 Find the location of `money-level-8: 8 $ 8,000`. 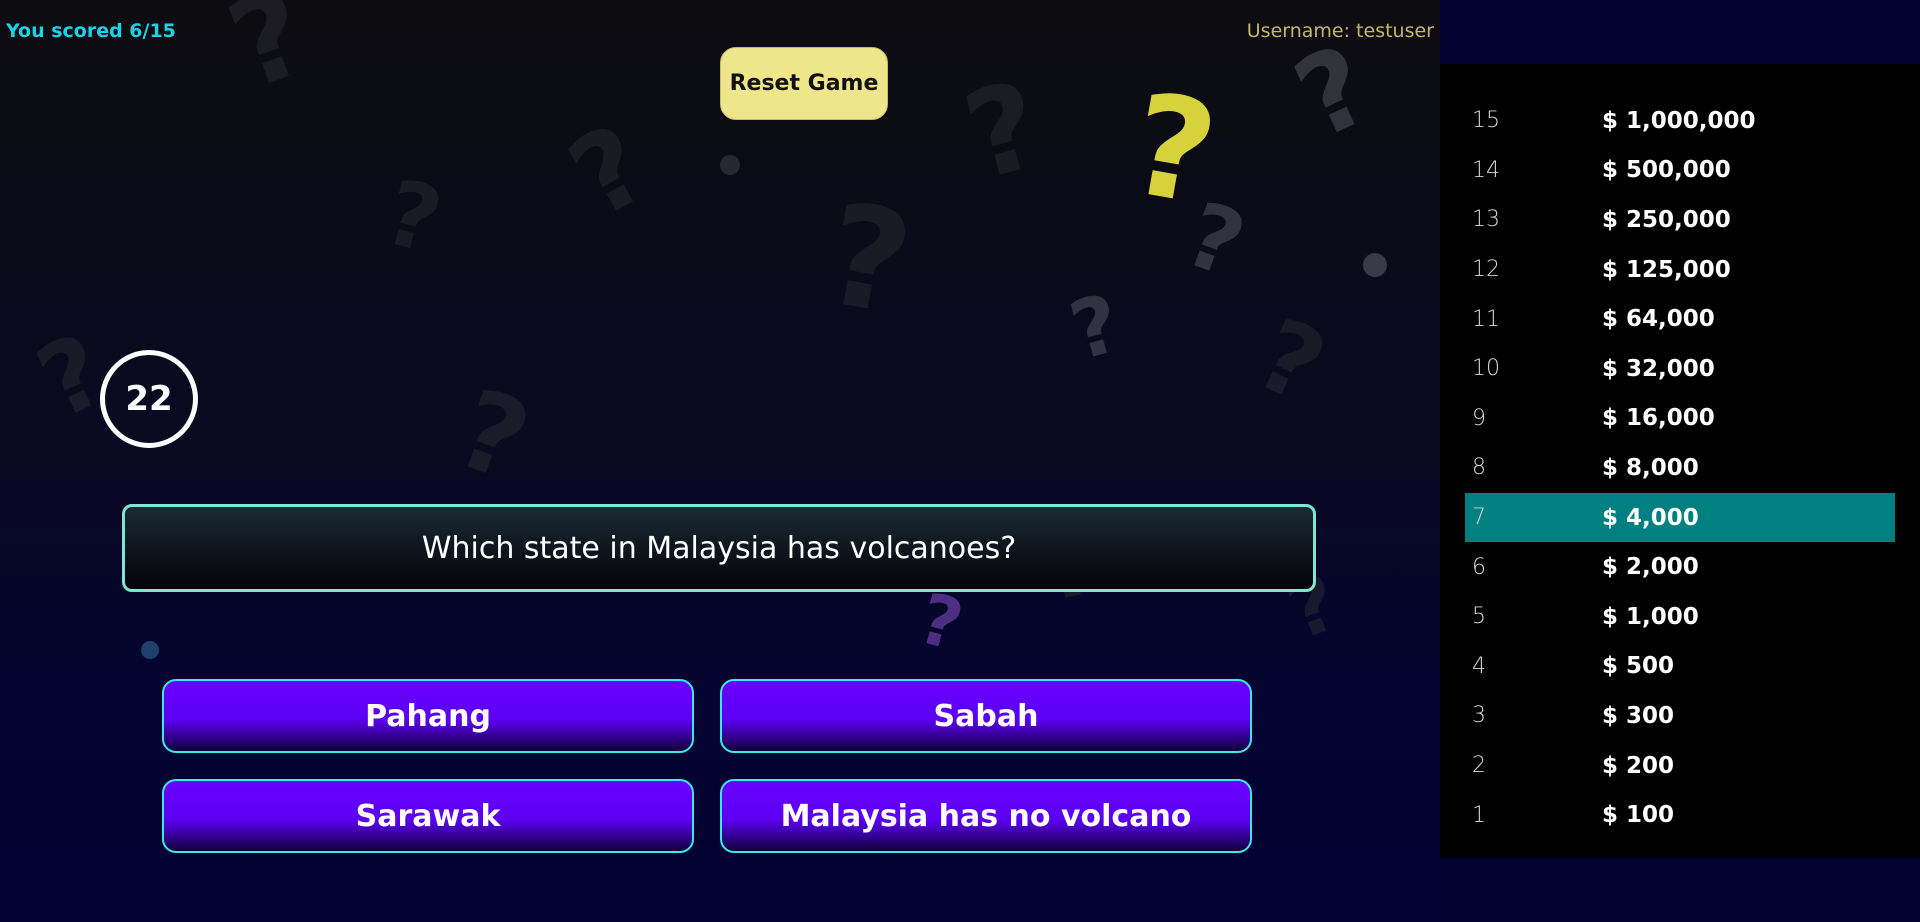

money-level-8: 8 $ 8,000 is located at coordinates (1680, 468).